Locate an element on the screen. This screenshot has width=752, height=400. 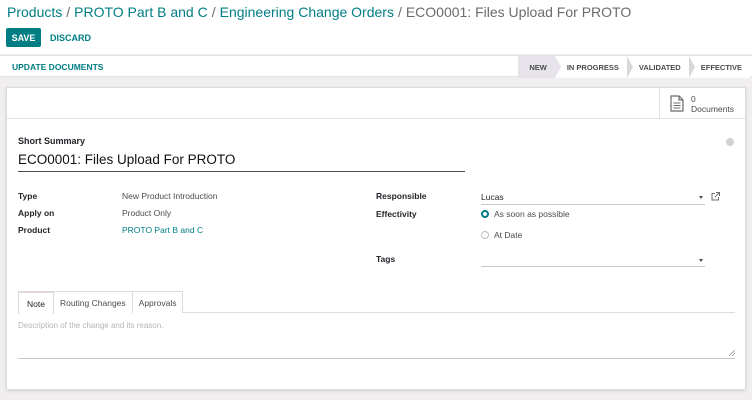
radio-unchecked is located at coordinates (485, 235).